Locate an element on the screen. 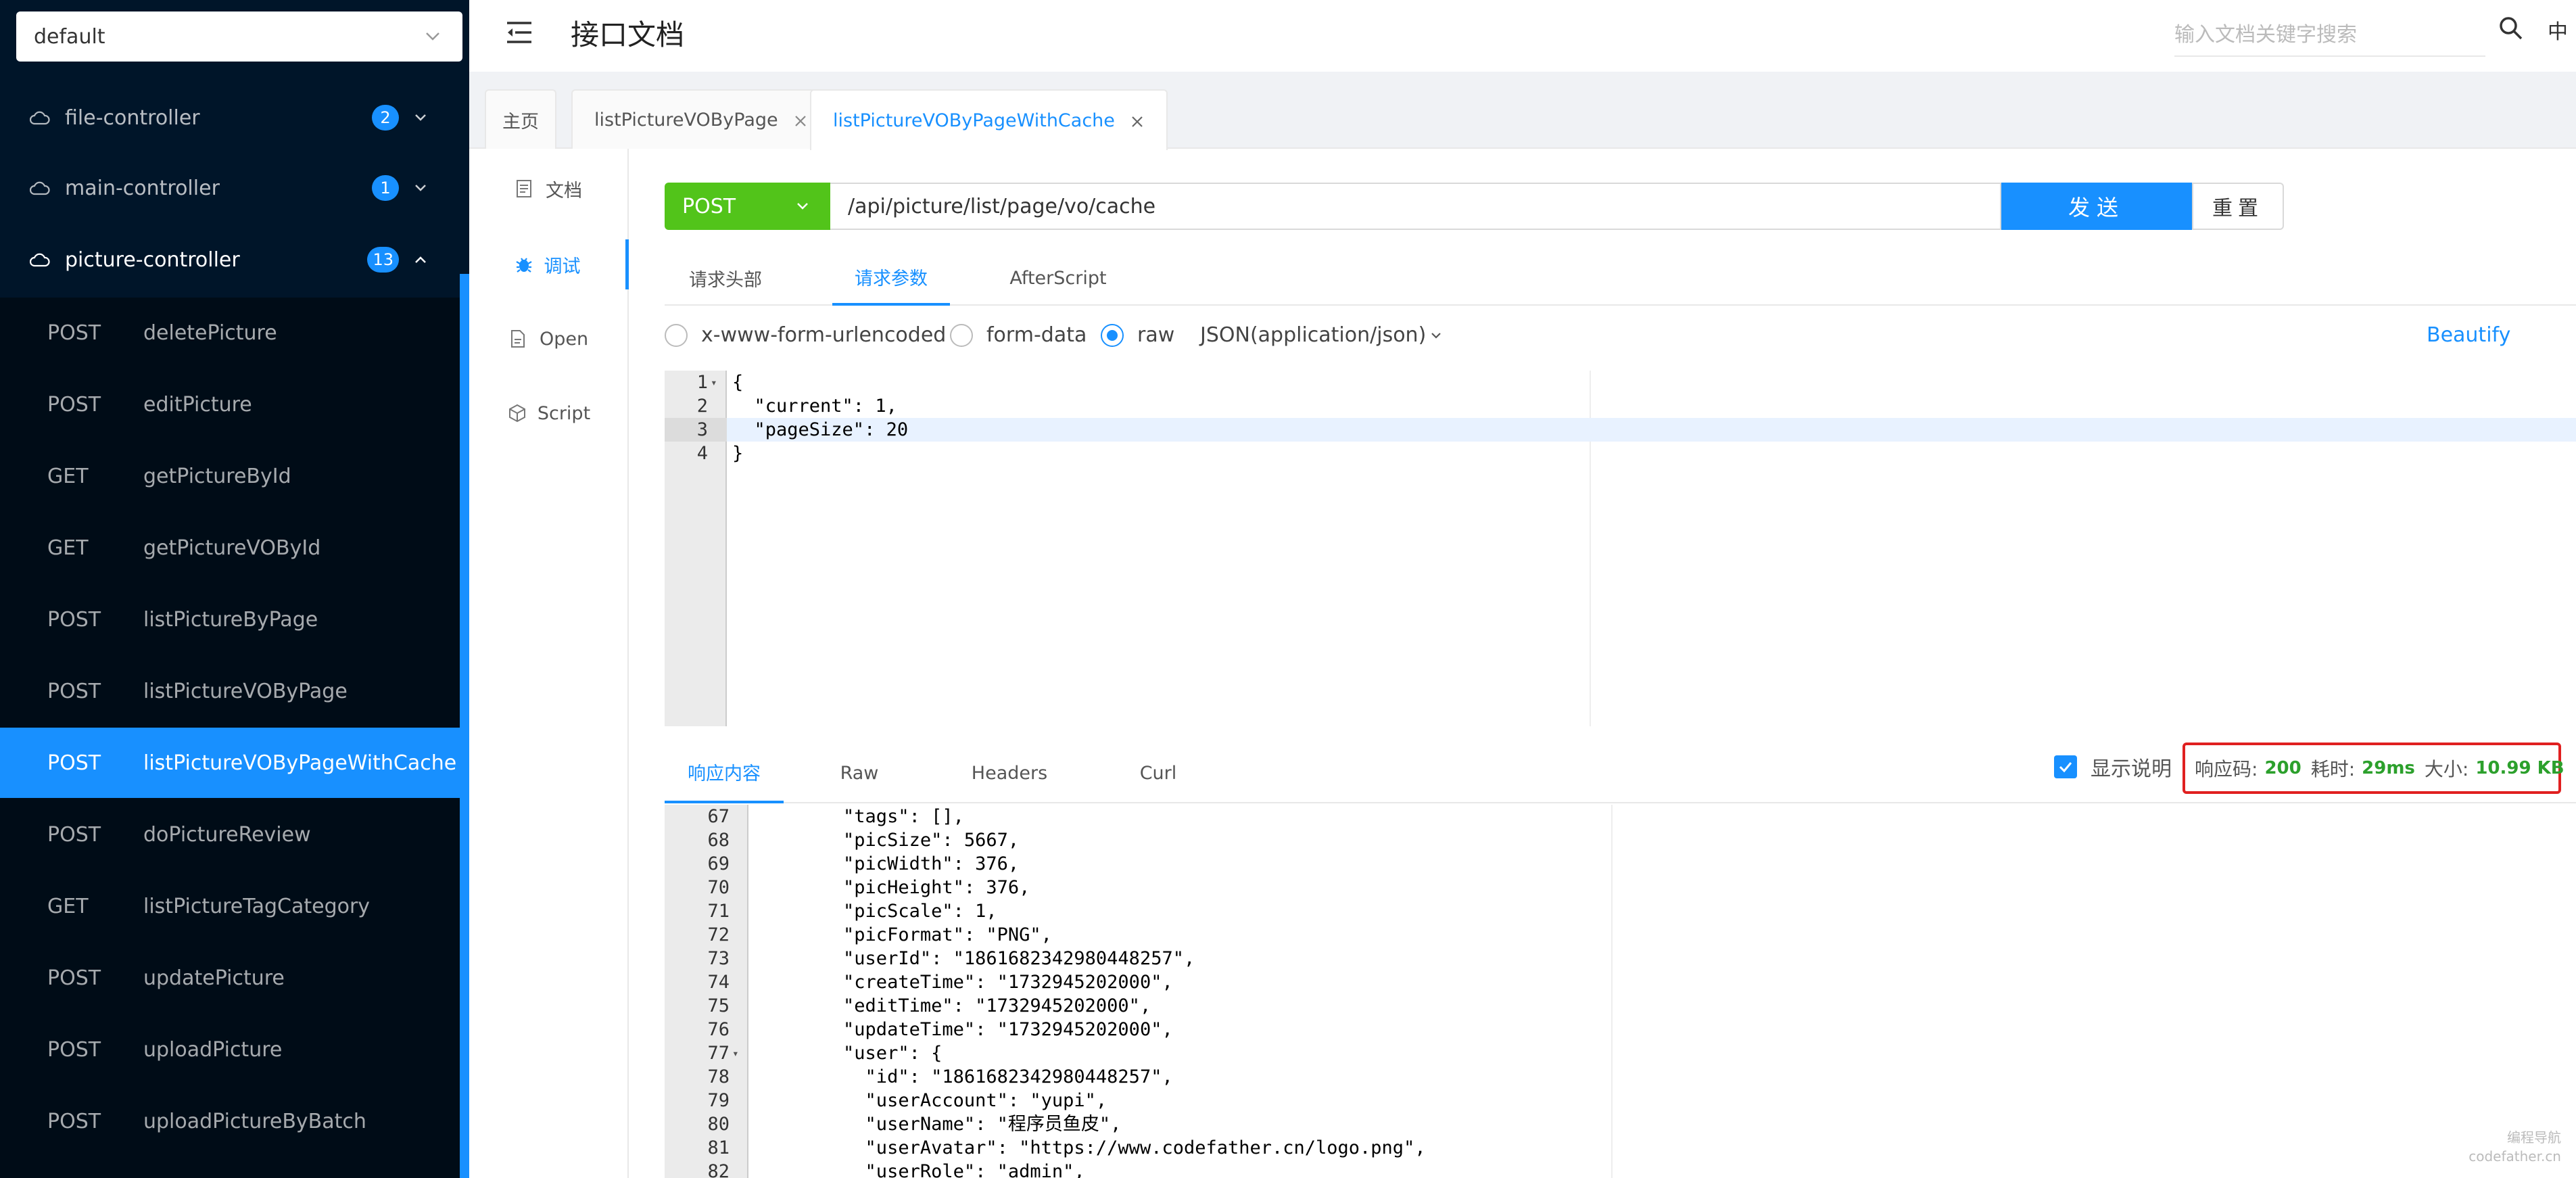 This screenshot has width=2576, height=1178. url-input: /api/picture/list/page/vo/cache is located at coordinates (1415, 206).